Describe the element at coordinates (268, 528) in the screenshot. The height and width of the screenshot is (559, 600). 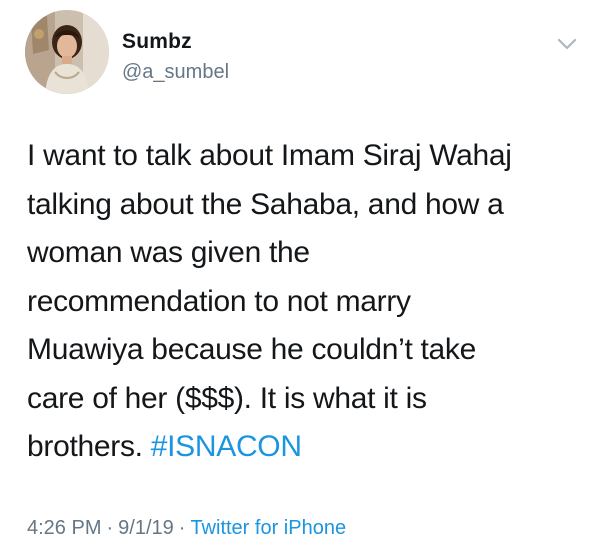
I see `tweet-source-link: Twitter for iPhone` at that location.